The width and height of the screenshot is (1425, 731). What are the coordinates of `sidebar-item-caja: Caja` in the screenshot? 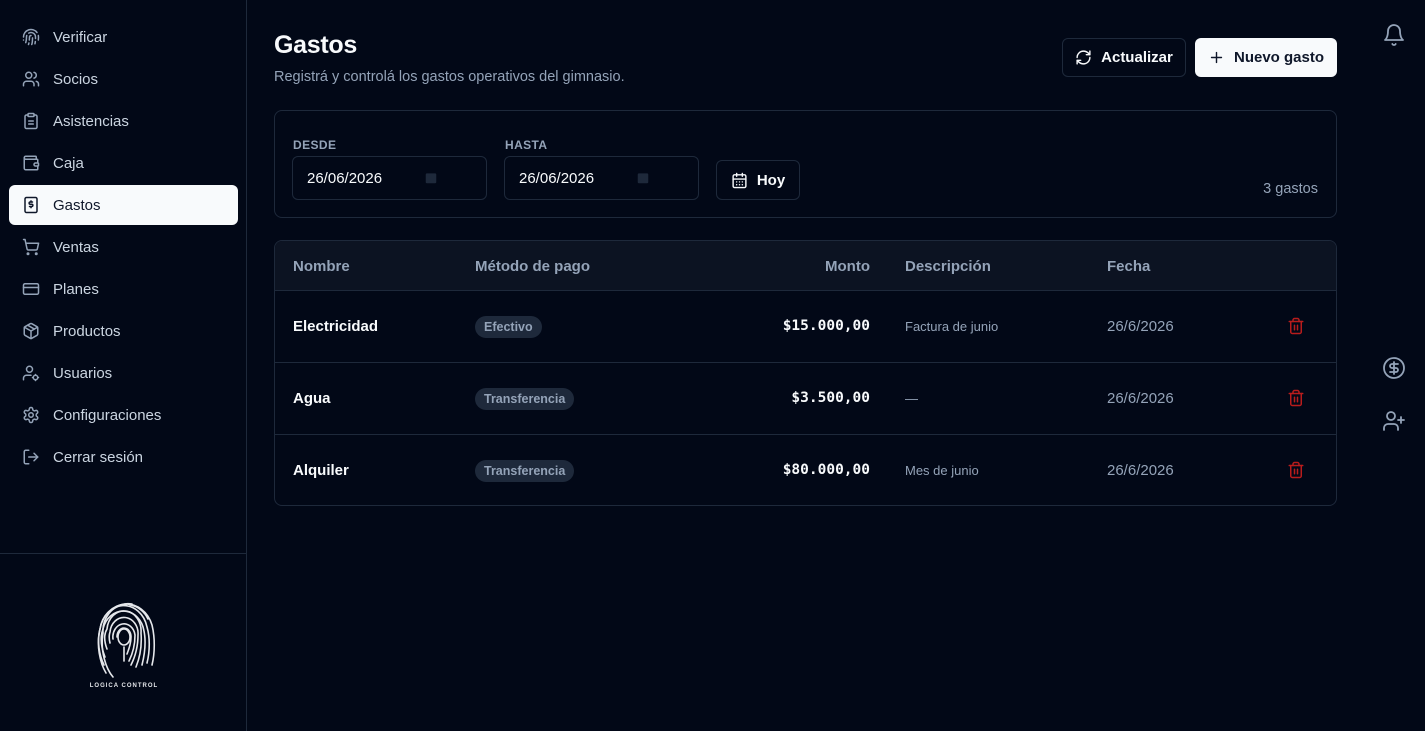 It's located at (123, 163).